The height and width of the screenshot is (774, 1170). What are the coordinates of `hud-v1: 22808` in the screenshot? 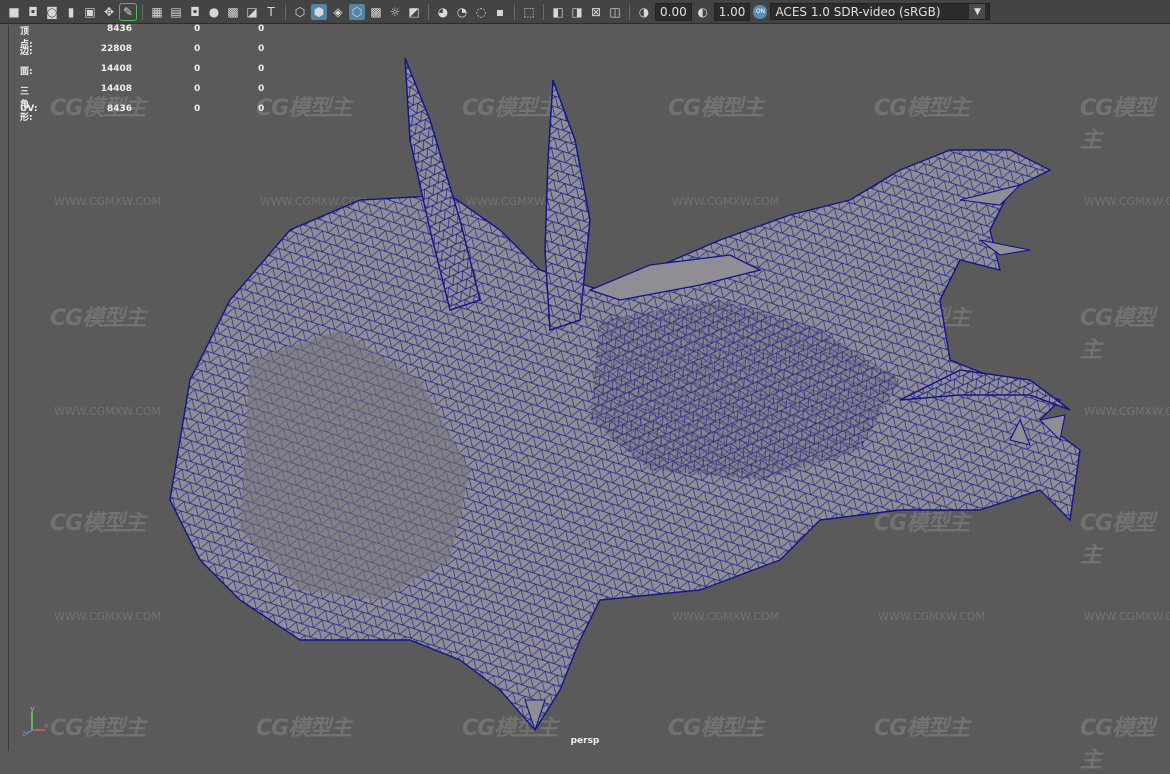 It's located at (116, 49).